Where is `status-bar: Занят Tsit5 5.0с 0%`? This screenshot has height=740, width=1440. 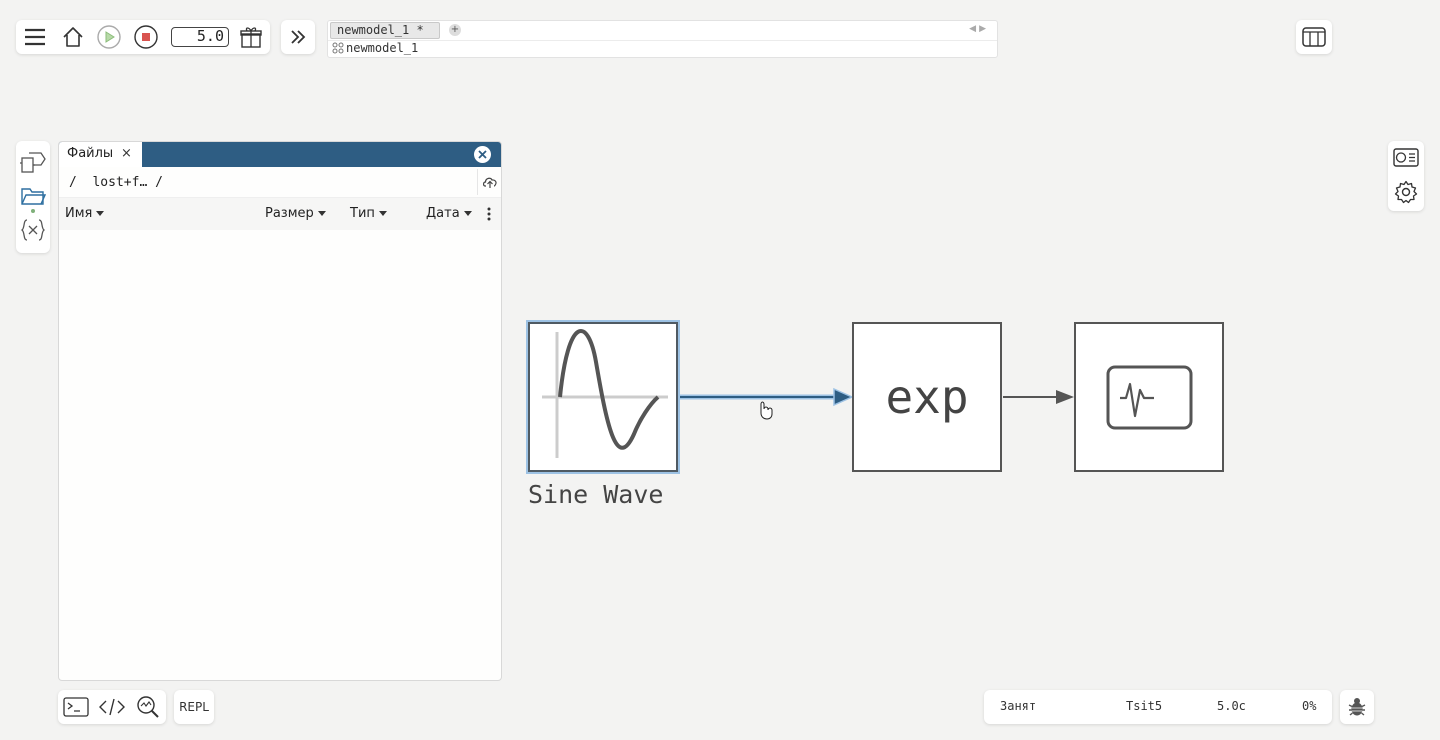
status-bar: Занят Tsit5 5.0с 0% is located at coordinates (1158, 707).